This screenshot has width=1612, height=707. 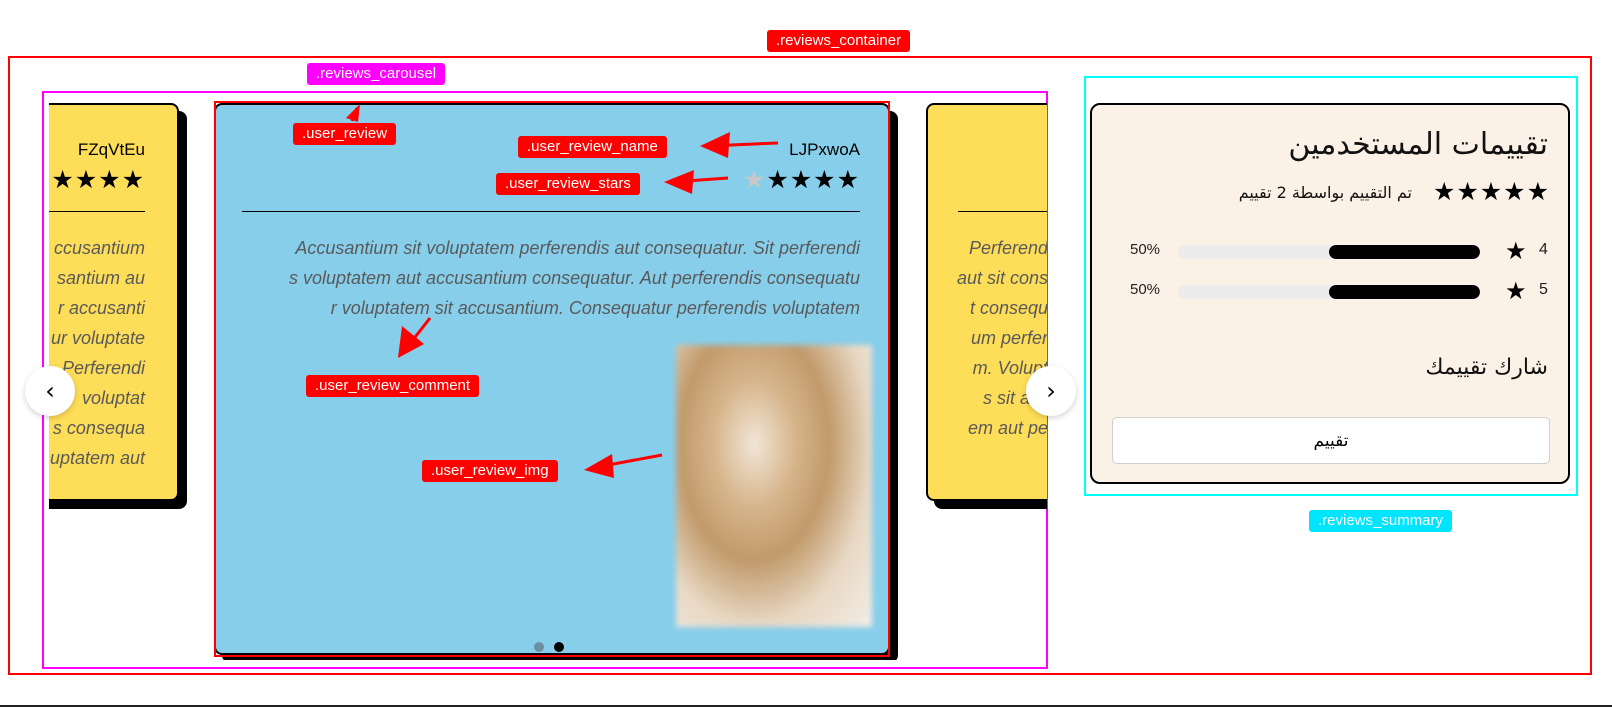 I want to click on annotation-arrows, so click(x=562, y=291).